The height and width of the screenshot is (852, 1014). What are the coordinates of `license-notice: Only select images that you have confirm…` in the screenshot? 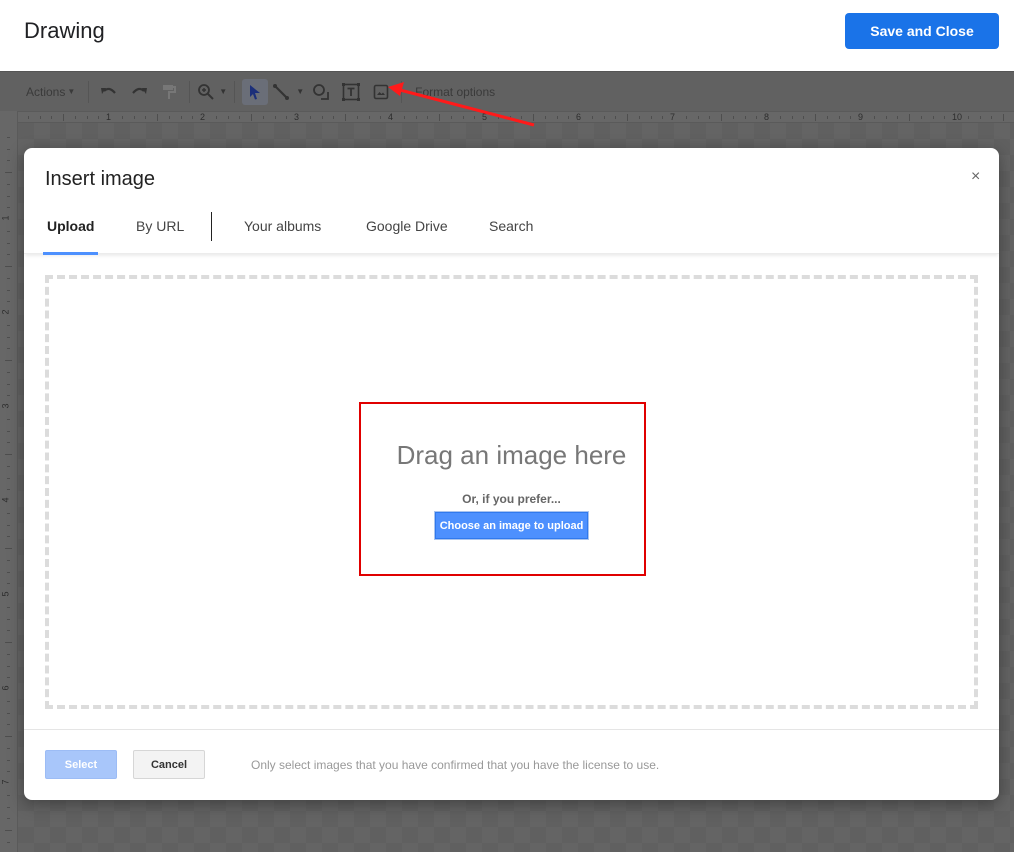 It's located at (455, 765).